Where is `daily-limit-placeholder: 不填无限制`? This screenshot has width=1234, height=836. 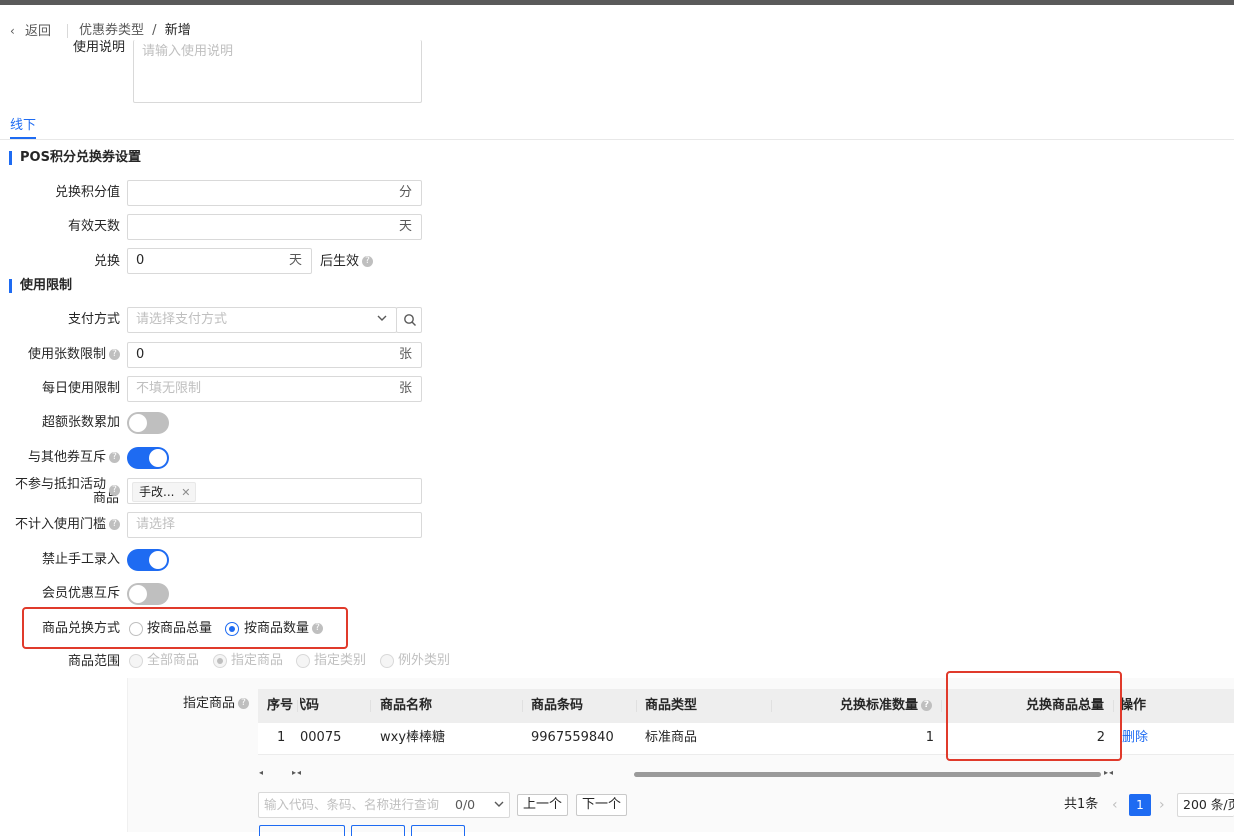
daily-limit-placeholder: 不填无限制 is located at coordinates (169, 388).